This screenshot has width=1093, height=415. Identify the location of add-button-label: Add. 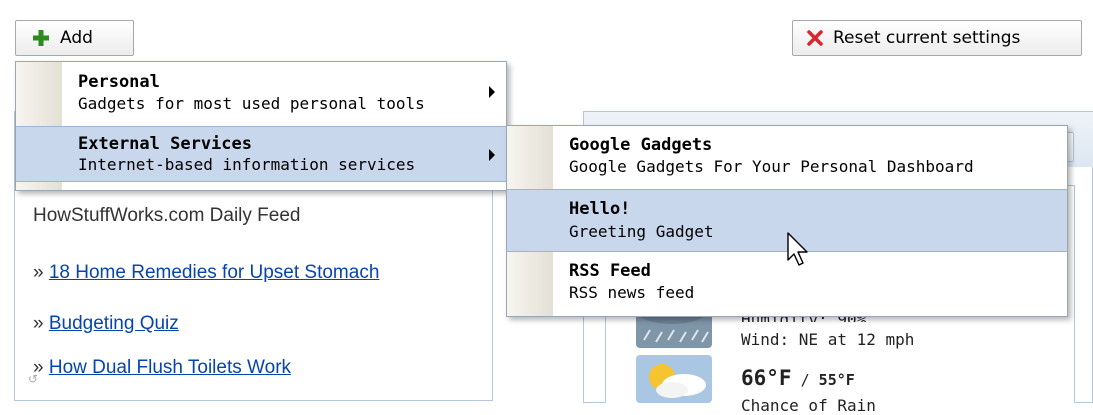
(76, 38).